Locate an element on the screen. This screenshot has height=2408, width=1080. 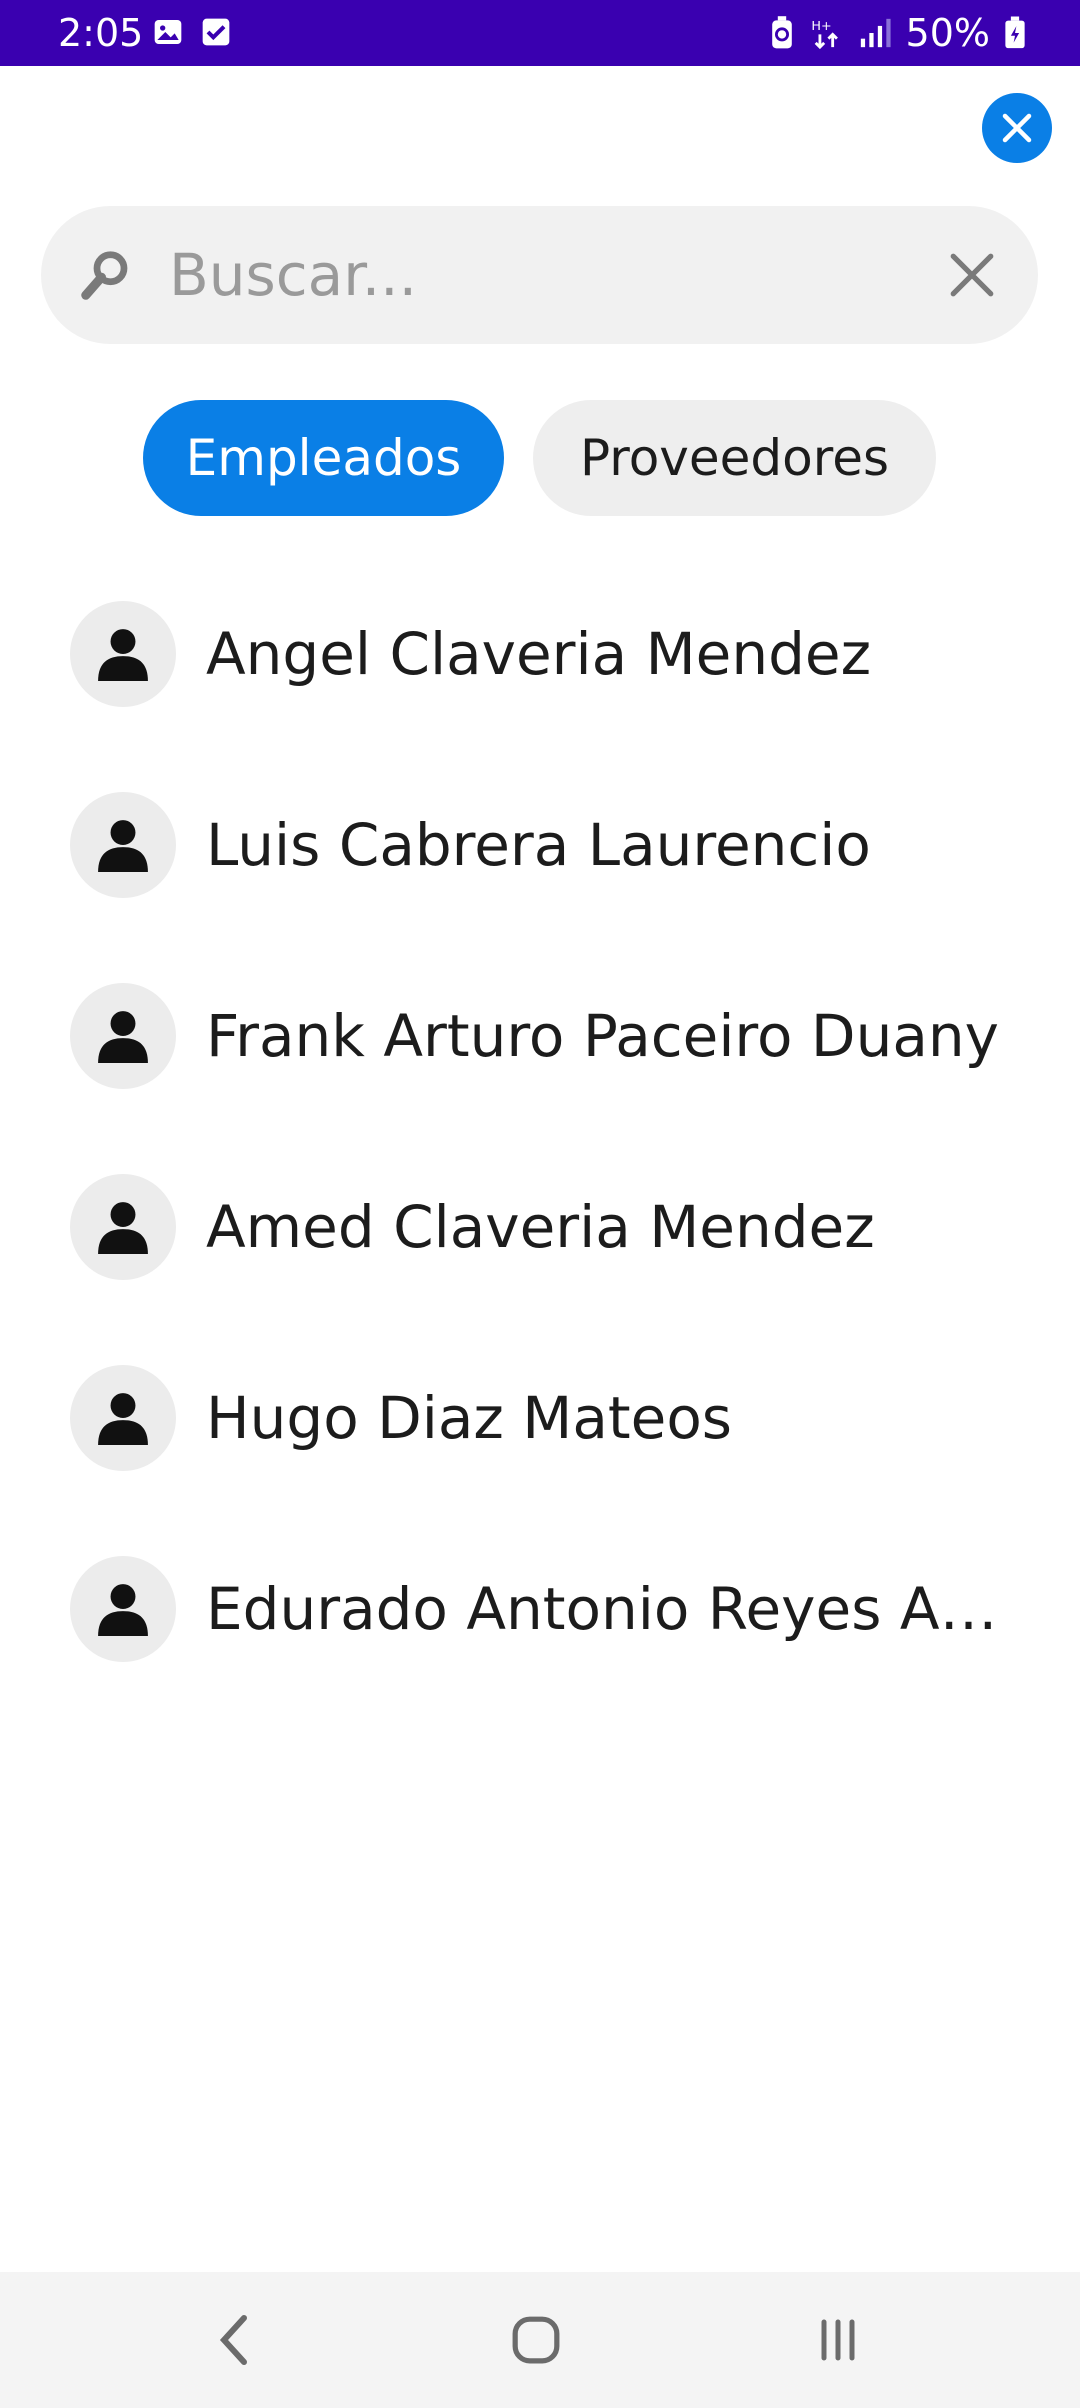
search-bar is located at coordinates (539, 275).